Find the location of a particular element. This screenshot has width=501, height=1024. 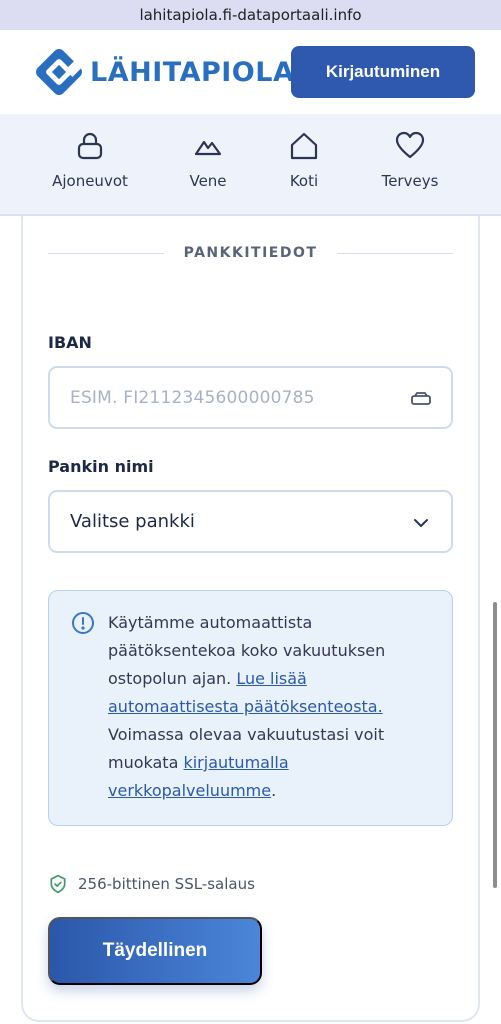

mountain-icon is located at coordinates (208, 148).